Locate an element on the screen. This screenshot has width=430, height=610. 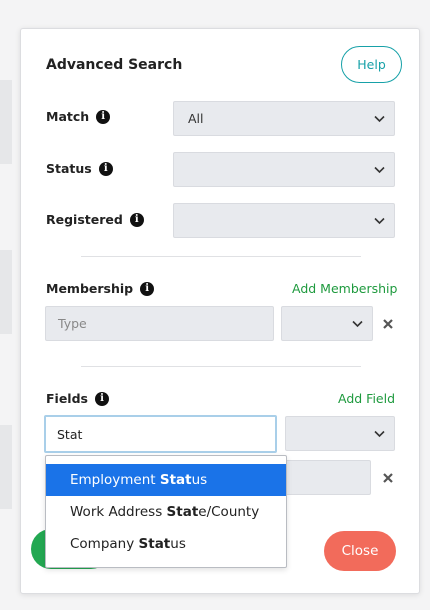
match-label-row: Match i is located at coordinates (78, 116).